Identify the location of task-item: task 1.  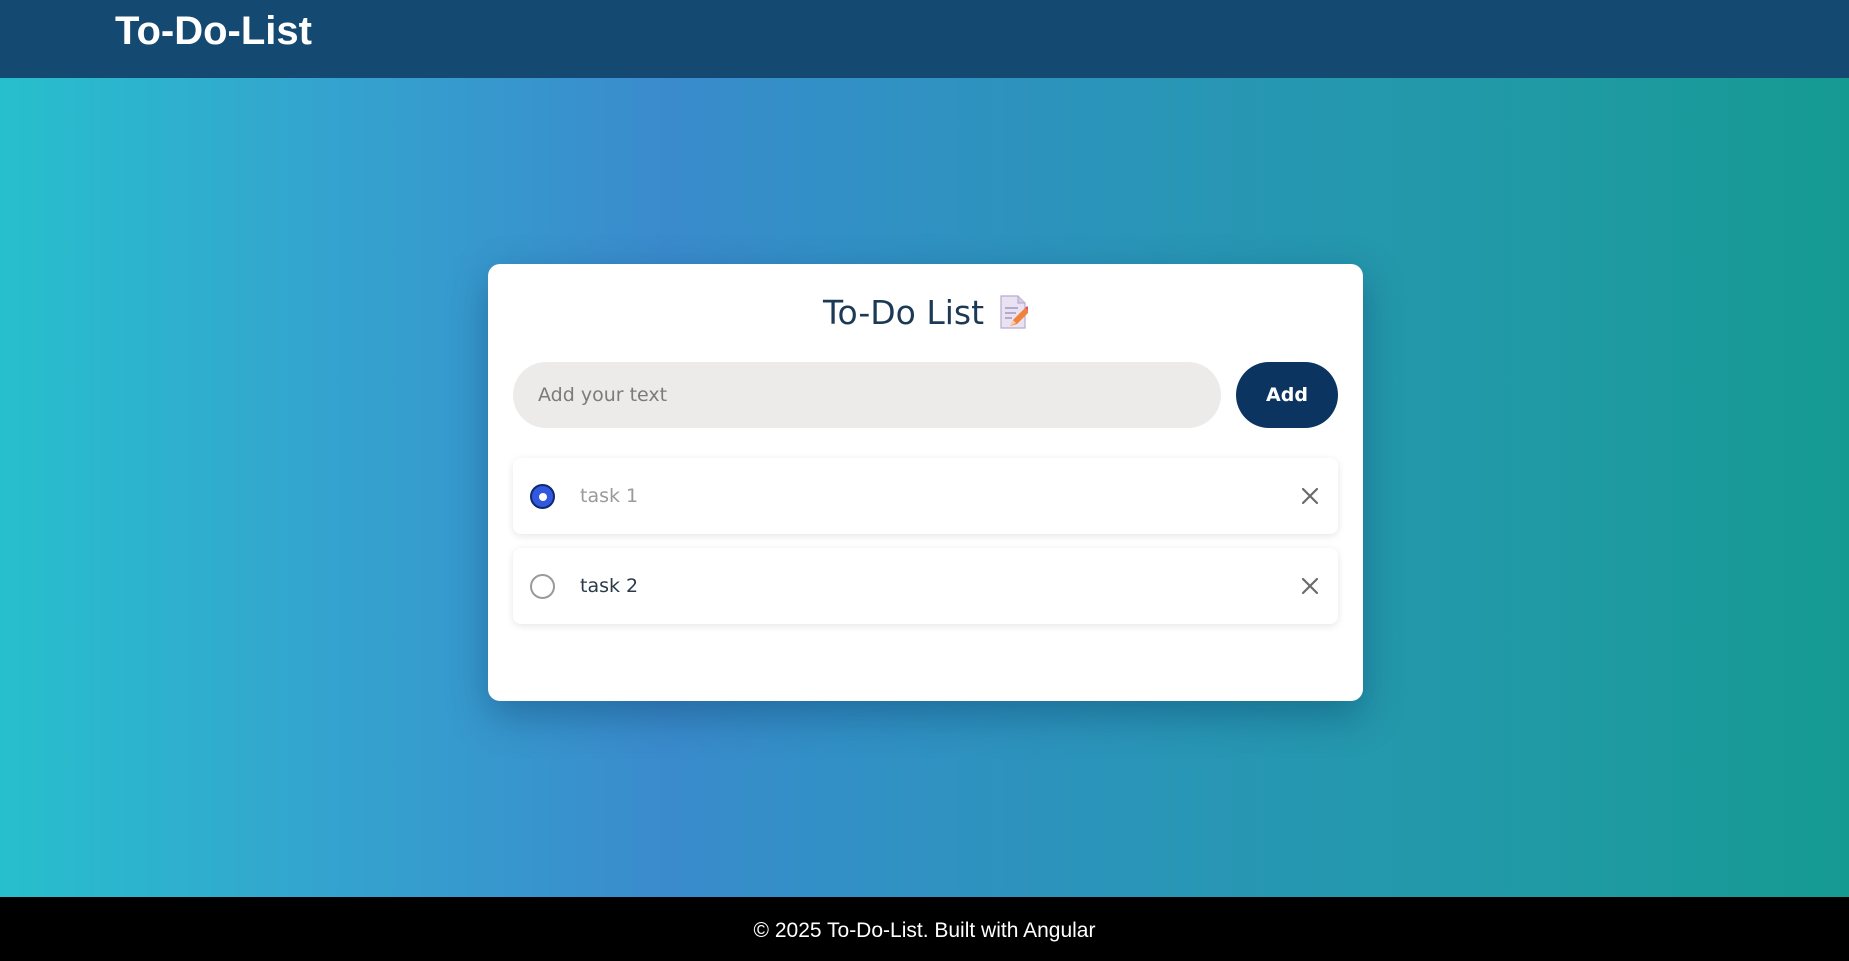
(925, 496).